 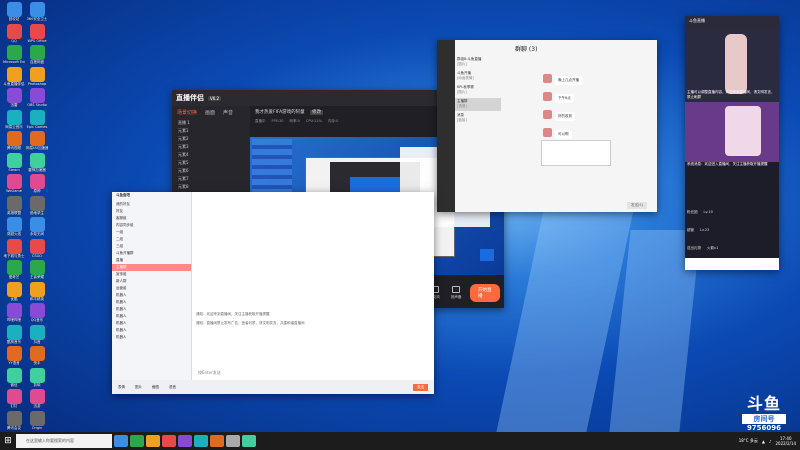 What do you see at coordinates (151, 253) in the screenshot?
I see `group-item: 斗鱼开播群` at bounding box center [151, 253].